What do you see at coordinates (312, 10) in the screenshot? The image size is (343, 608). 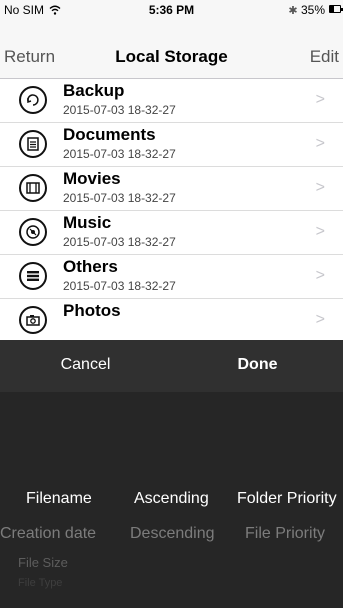 I see `battery-percent: 35%` at bounding box center [312, 10].